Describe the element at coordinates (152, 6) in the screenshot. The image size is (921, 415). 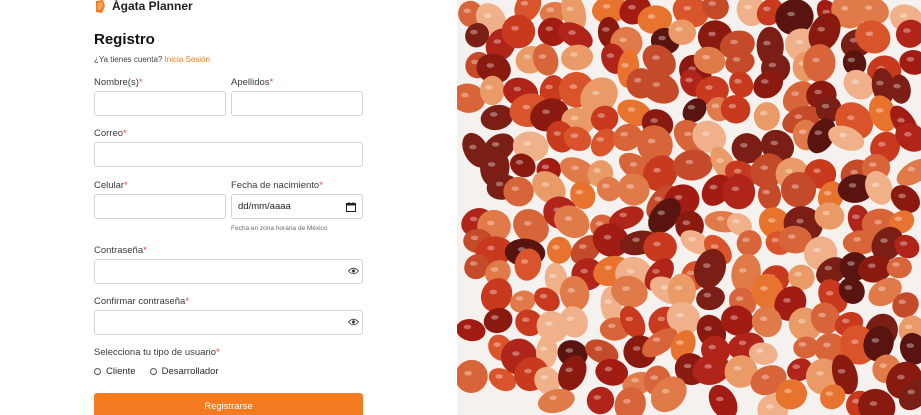
I see `brand-name: Ágata Planner` at that location.